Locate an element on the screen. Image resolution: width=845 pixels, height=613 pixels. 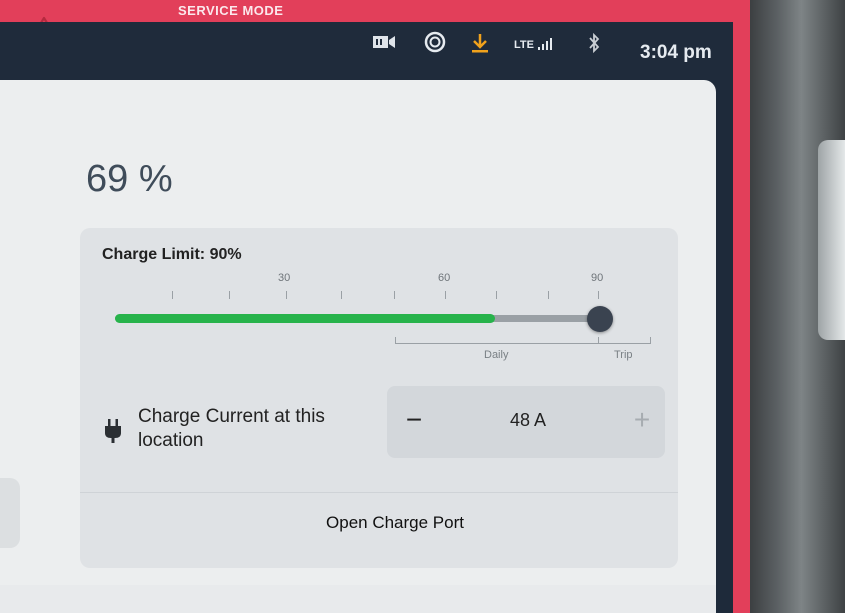
bezel-reflection is located at coordinates (831, 240).